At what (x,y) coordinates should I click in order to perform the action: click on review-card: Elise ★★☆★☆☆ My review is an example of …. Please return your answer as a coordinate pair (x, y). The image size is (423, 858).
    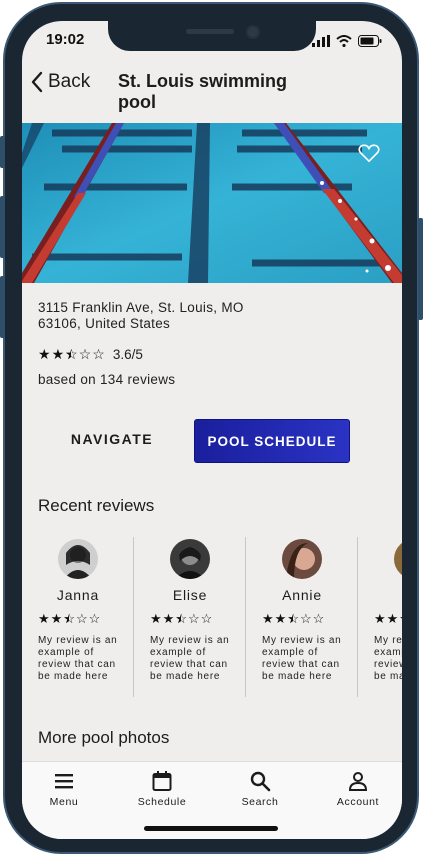
    Looking at the image, I should click on (190, 617).